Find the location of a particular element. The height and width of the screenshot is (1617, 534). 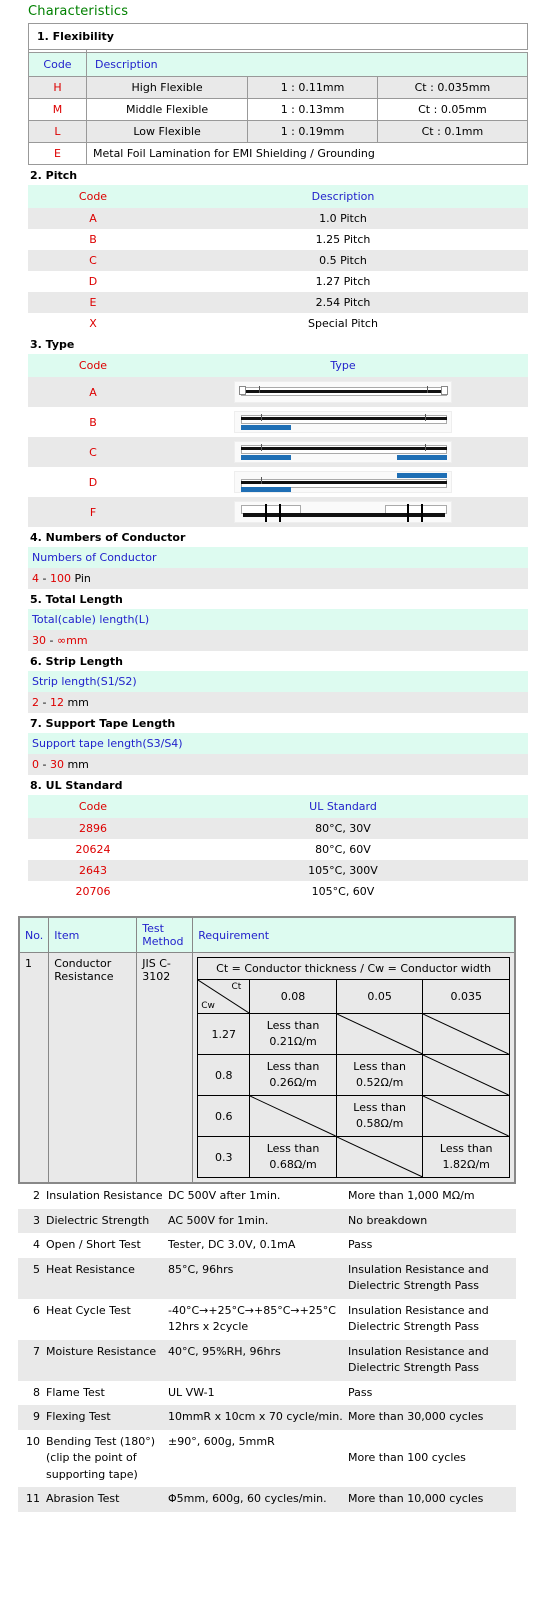

total-length-unit: mm is located at coordinates (77, 640).